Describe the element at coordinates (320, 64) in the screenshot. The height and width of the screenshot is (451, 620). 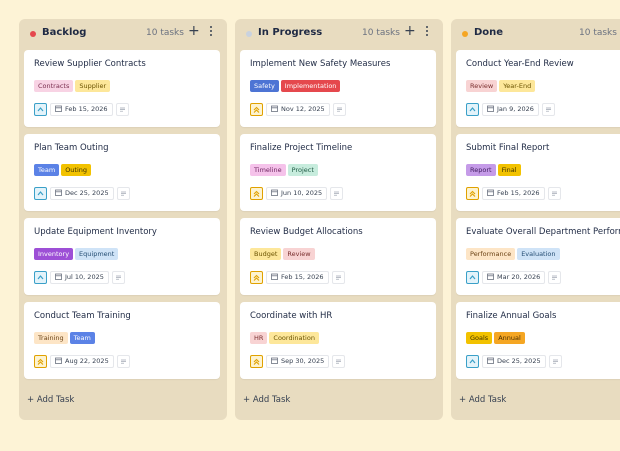
I see `task-title: Implement New Safety Measures` at that location.